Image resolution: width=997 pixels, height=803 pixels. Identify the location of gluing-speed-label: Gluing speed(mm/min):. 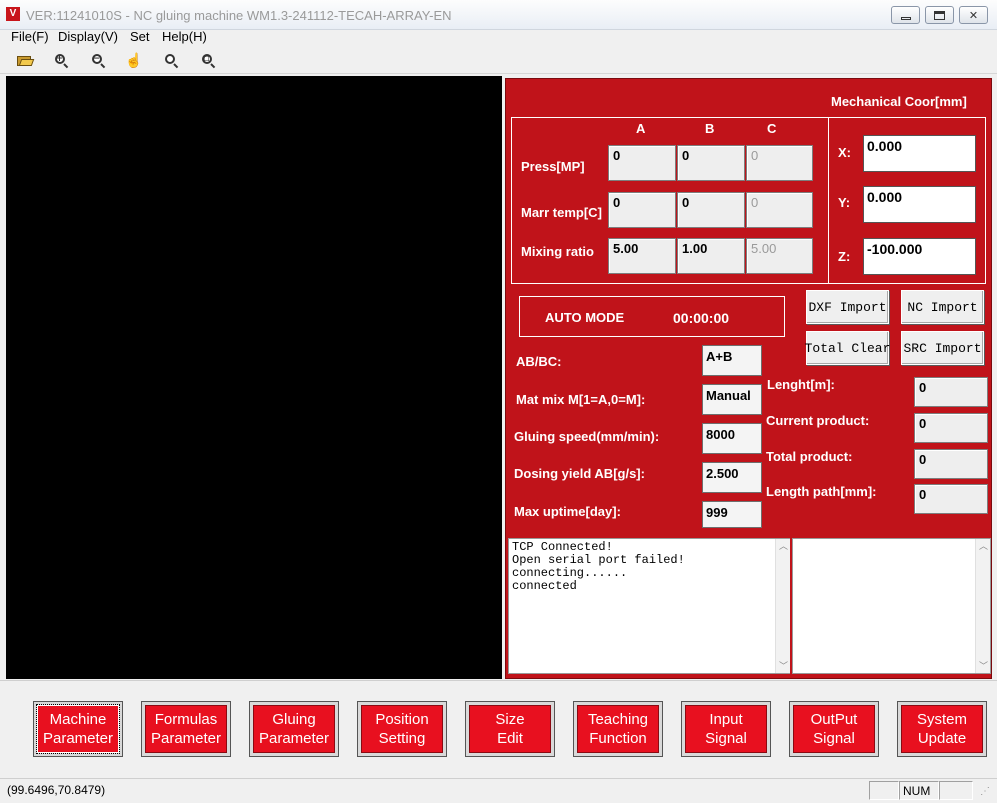
(587, 436).